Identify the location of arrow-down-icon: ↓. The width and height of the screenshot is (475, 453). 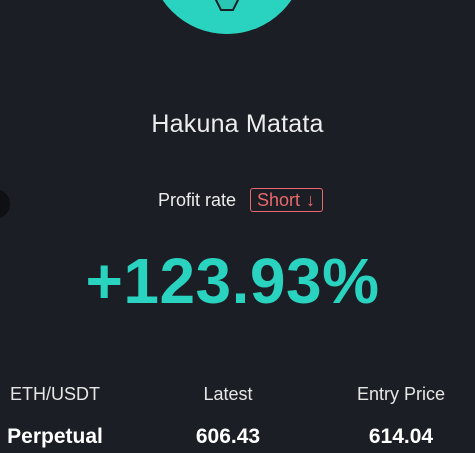
(311, 200).